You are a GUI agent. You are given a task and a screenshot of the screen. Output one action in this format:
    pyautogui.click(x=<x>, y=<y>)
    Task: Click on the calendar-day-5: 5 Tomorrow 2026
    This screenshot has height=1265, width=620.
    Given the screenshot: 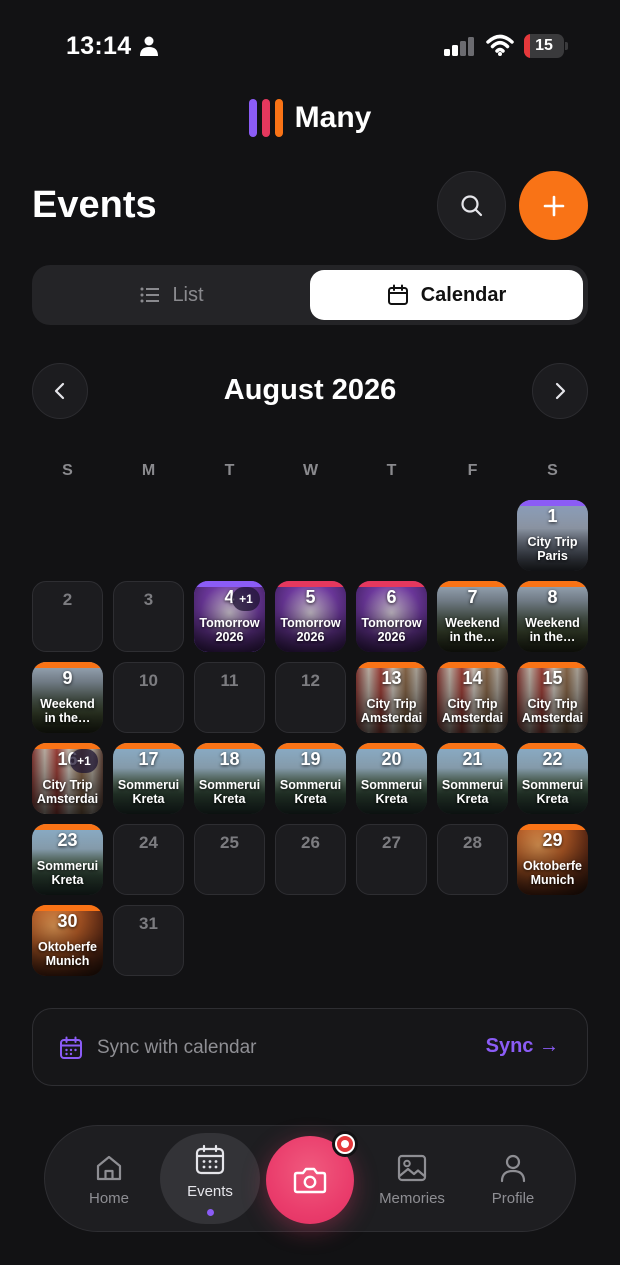 What is the action you would take?
    pyautogui.click(x=310, y=616)
    